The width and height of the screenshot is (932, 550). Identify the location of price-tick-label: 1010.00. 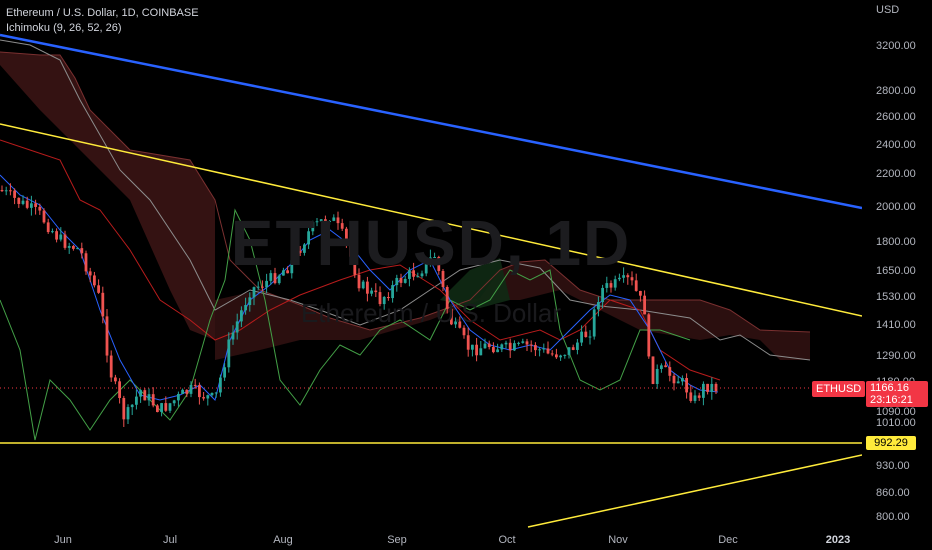
(896, 423).